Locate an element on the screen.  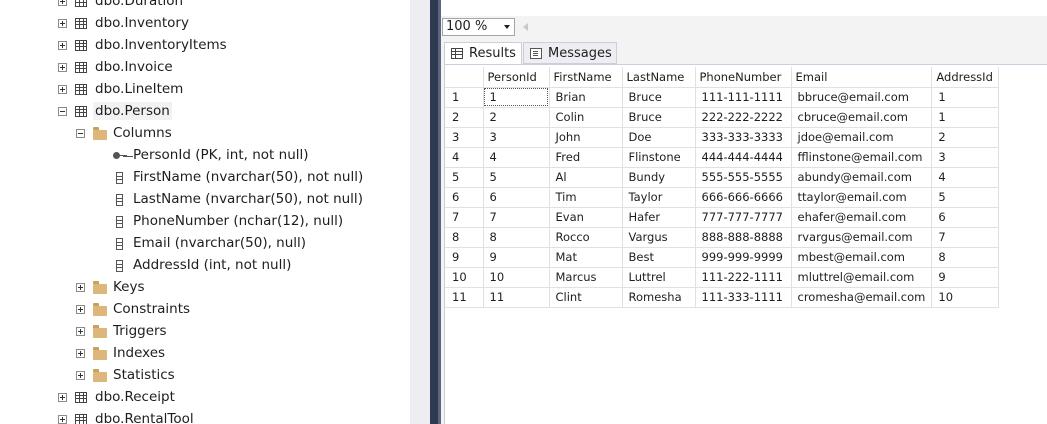
tree-item-dbo-lineitem: dbo.LineItem is located at coordinates (205, 90).